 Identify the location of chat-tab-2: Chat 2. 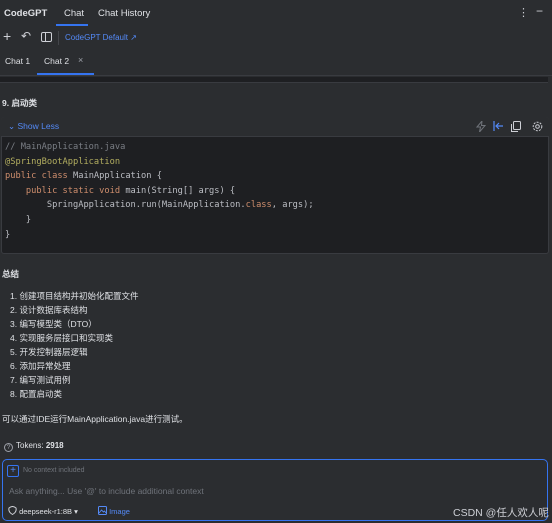
(56, 61).